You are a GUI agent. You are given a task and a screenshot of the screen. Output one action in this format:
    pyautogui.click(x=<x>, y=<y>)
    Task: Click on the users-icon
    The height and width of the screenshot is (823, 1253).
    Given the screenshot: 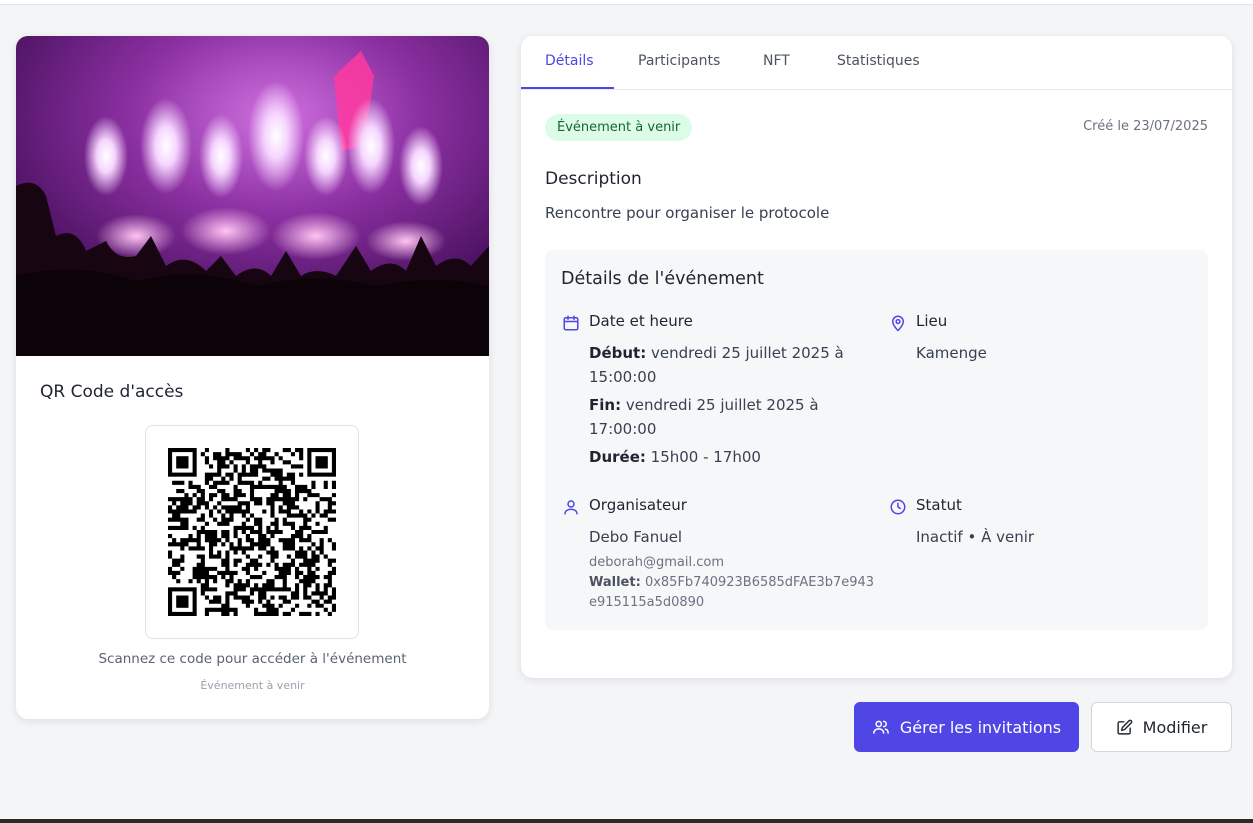 What is the action you would take?
    pyautogui.click(x=881, y=727)
    